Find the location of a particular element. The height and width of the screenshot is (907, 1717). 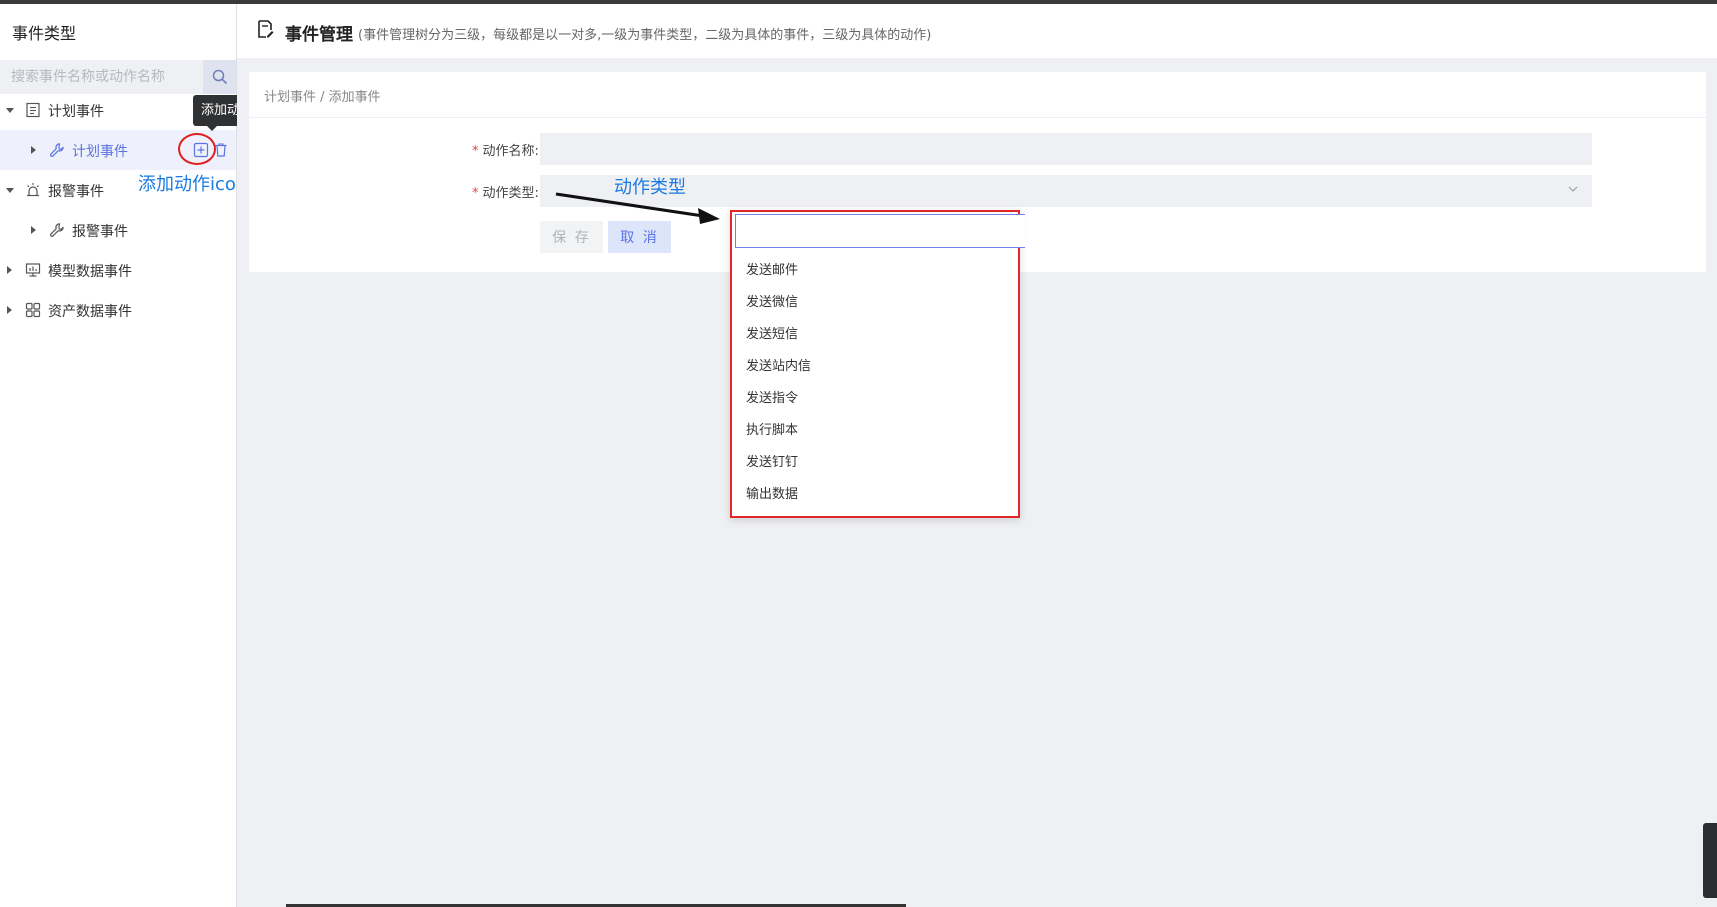

dropdown-option: 发送指令 is located at coordinates (778, 404).